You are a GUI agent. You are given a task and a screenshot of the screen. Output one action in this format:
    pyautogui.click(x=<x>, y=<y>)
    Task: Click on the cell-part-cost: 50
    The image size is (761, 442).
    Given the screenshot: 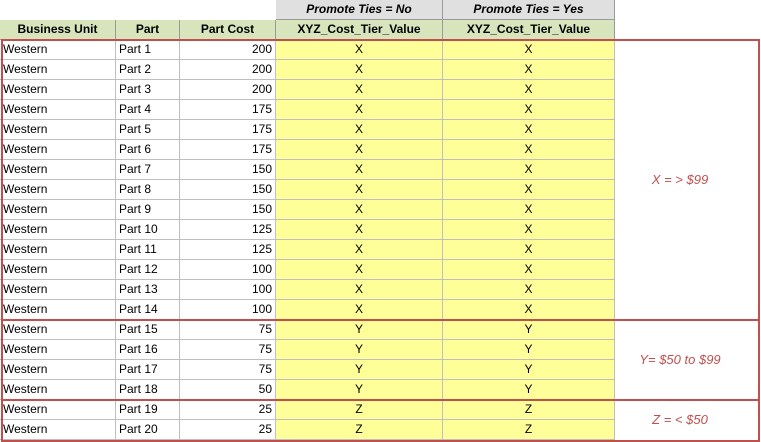 What is the action you would take?
    pyautogui.click(x=228, y=390)
    